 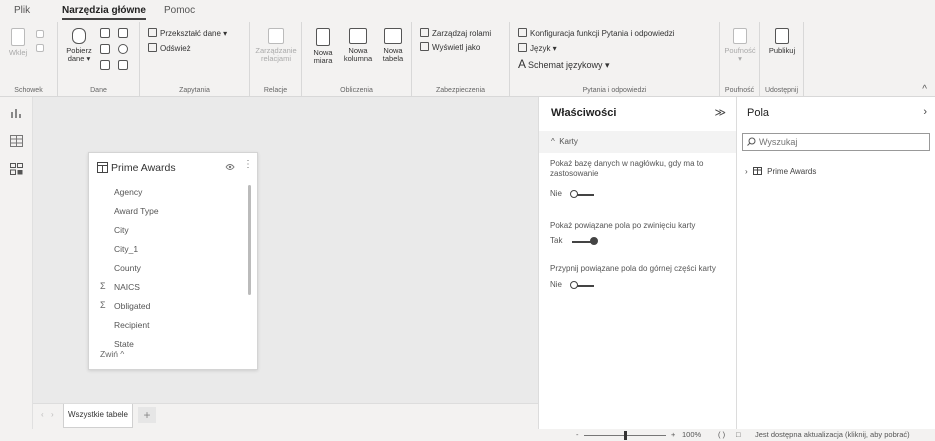 What do you see at coordinates (127, 287) in the screenshot?
I see `field-naics: NAICS` at bounding box center [127, 287].